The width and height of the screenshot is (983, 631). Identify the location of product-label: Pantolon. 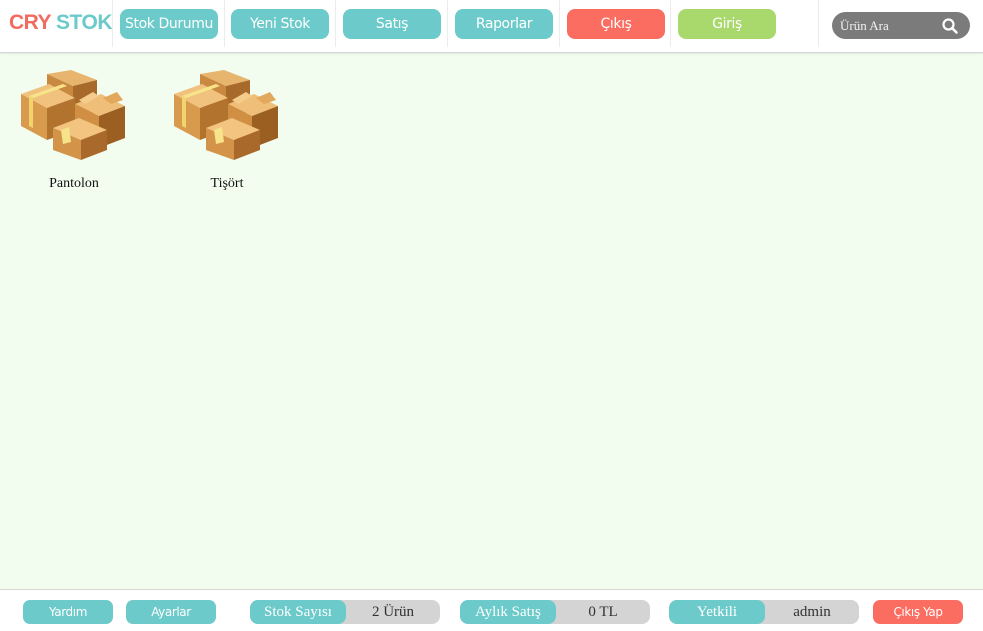
(74, 183).